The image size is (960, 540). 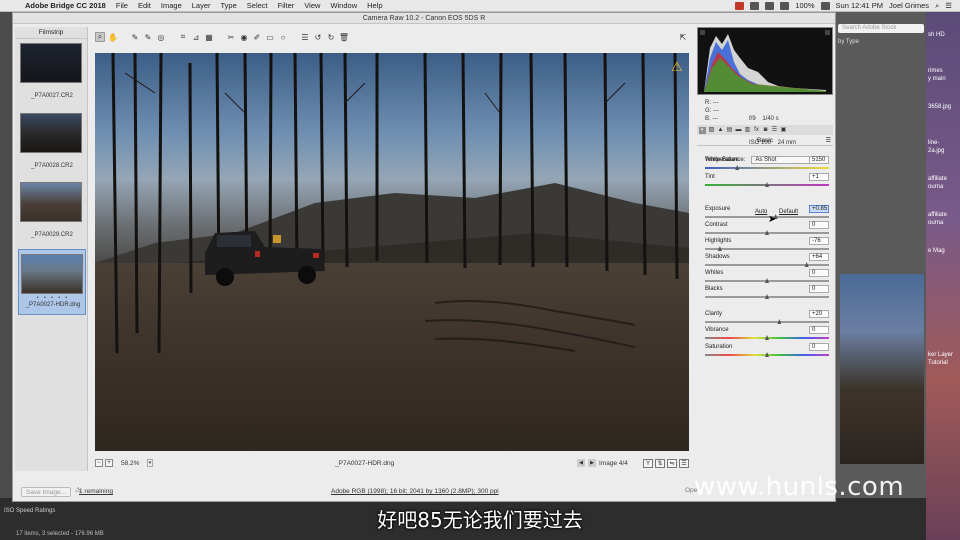 I want to click on desktop-file-label: 3658.jpg, so click(x=939, y=107).